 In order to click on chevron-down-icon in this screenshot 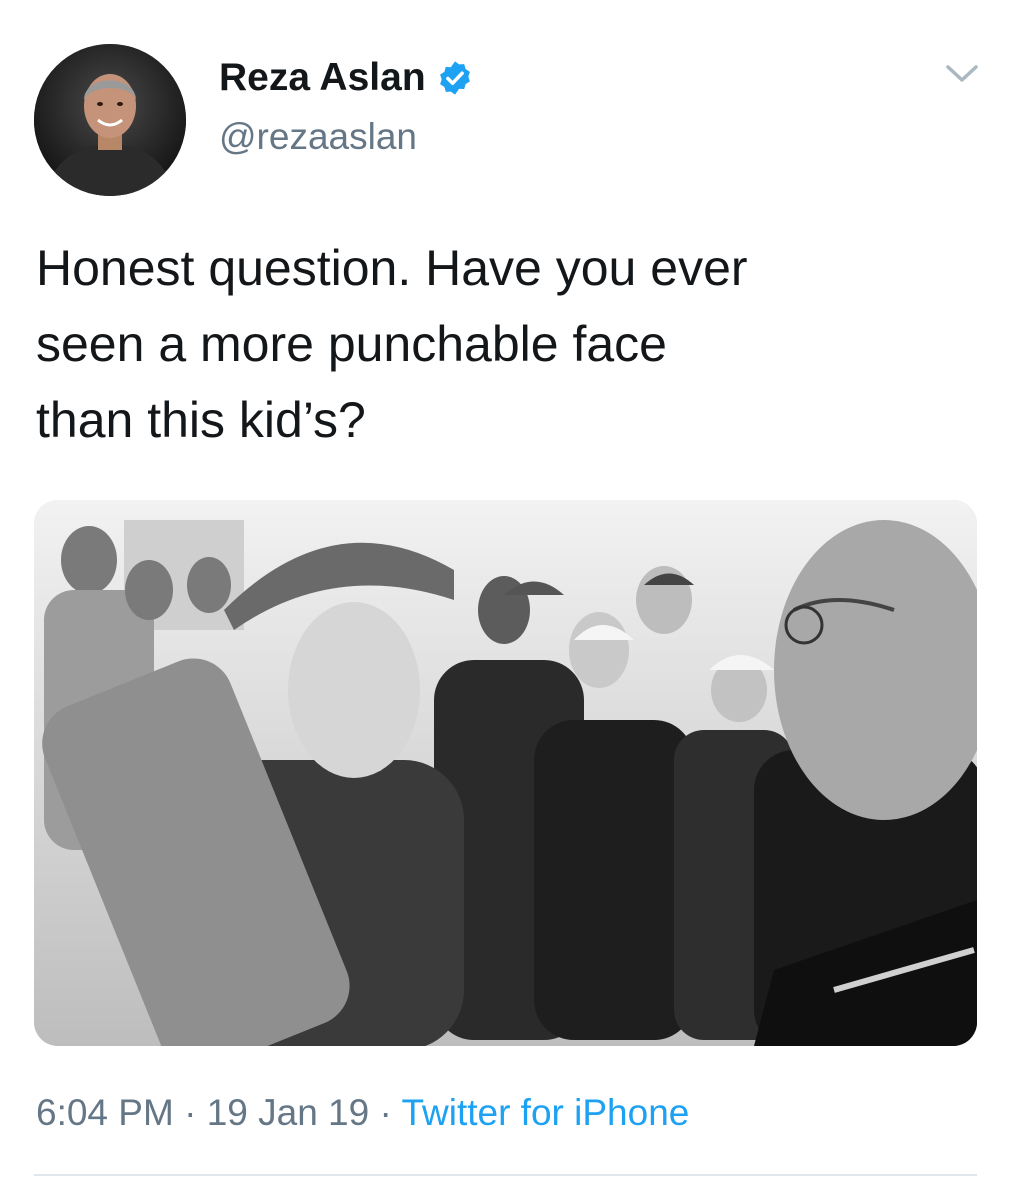, I will do `click(962, 74)`.